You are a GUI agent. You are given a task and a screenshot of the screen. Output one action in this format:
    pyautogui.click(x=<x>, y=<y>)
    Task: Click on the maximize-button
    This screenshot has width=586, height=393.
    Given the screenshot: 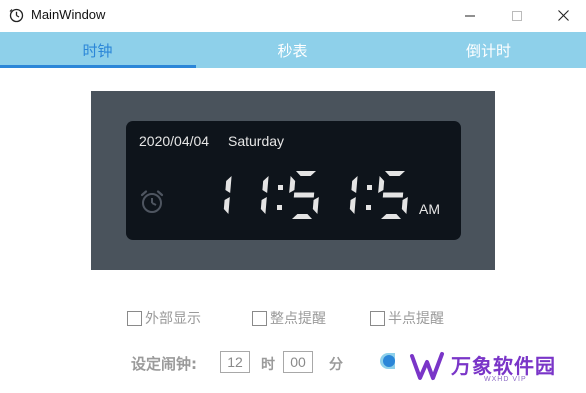 What is the action you would take?
    pyautogui.click(x=517, y=15)
    